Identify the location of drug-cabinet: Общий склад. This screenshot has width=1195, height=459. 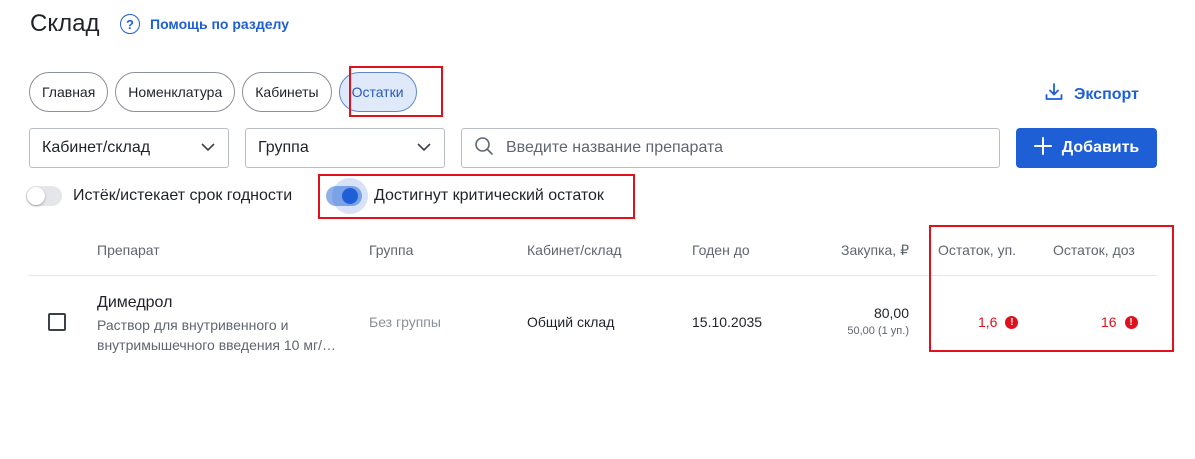
(571, 322).